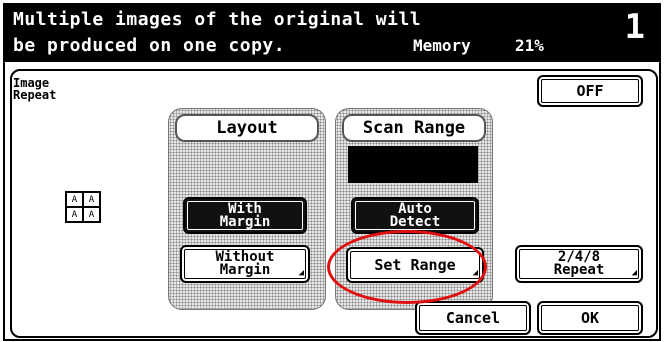 This screenshot has height=342, width=664. I want to click on copy-count: 1, so click(634, 27).